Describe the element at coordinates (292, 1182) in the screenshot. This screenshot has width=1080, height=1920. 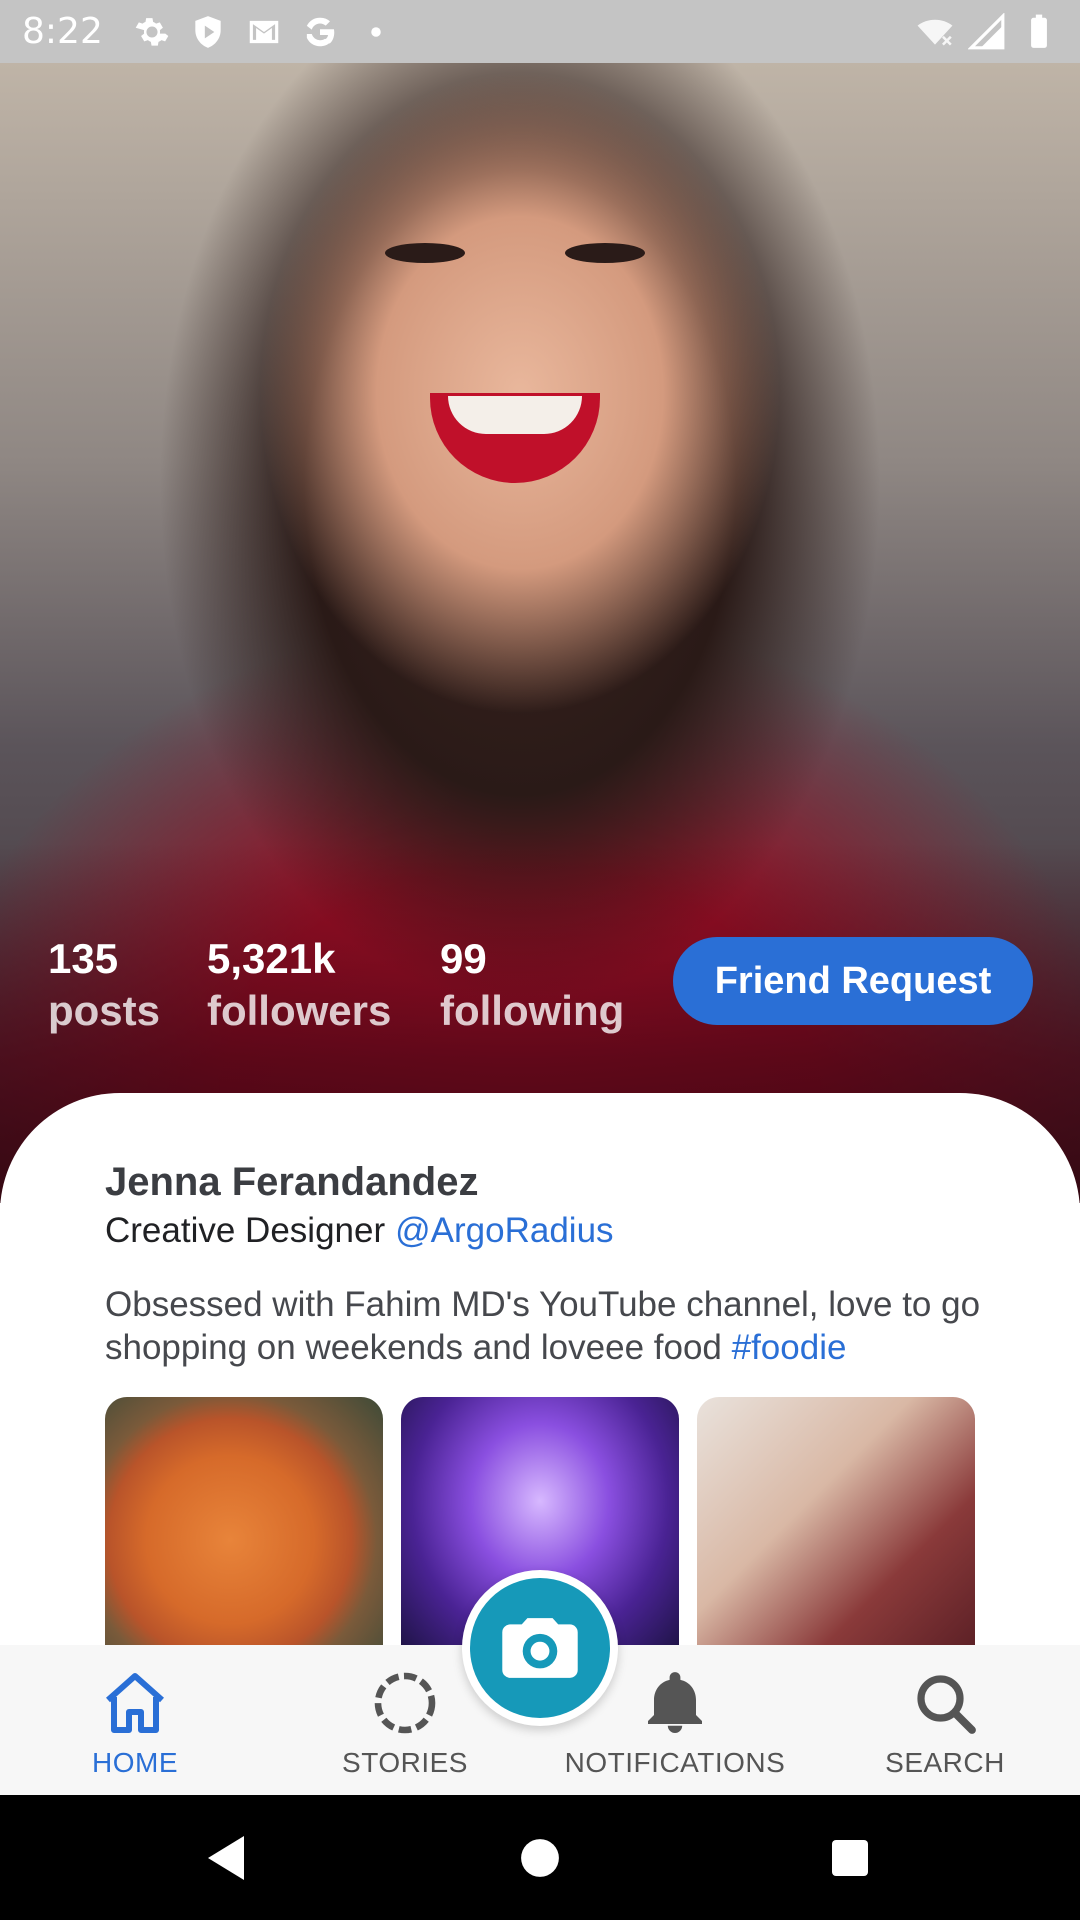
I see `profile-name: Jenna Ferandandez` at that location.